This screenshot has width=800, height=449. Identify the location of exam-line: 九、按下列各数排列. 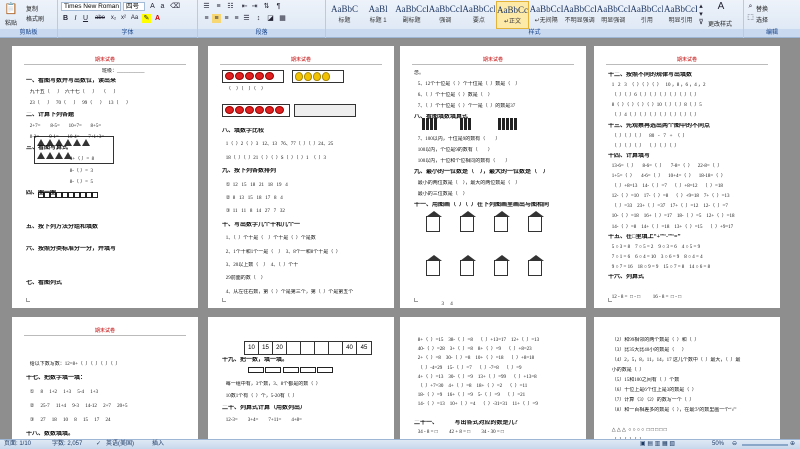
(249, 171).